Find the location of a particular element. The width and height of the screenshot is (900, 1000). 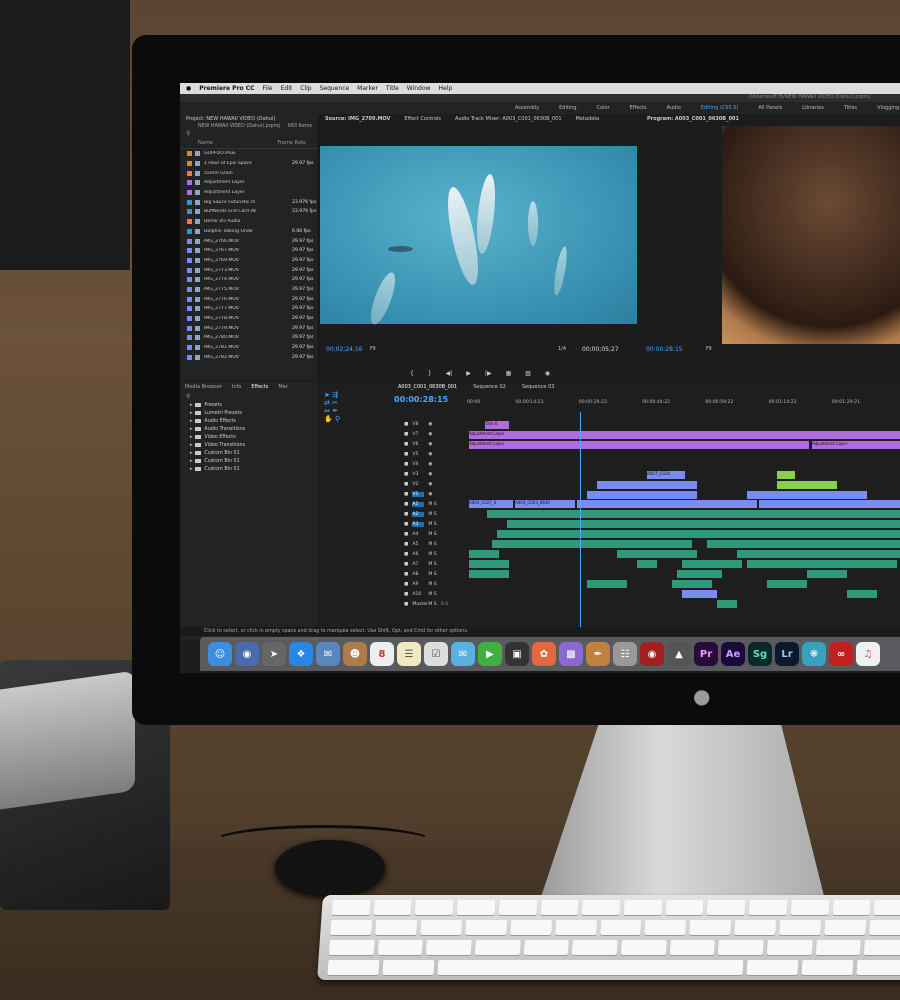

program-video-frame is located at coordinates (811, 235).